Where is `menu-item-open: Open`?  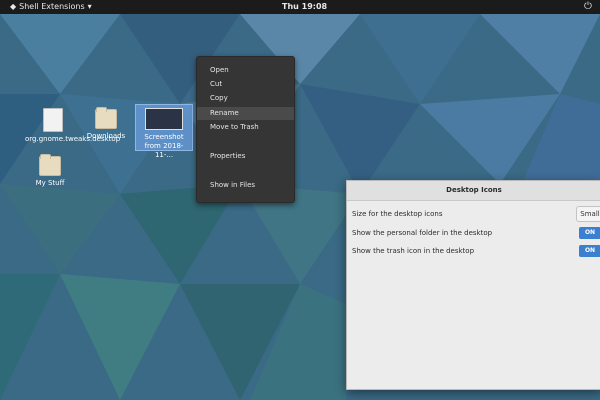
menu-item-open: Open is located at coordinates (245, 70).